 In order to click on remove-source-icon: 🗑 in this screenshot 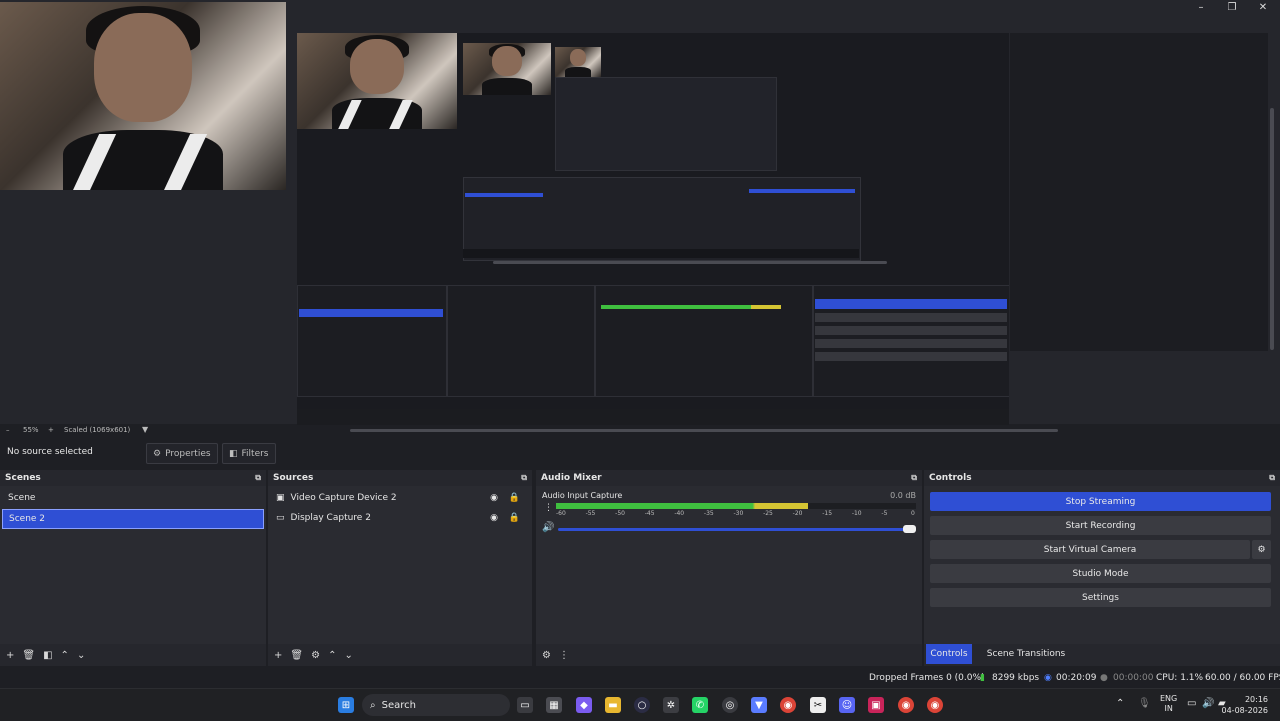, I will do `click(296, 655)`.